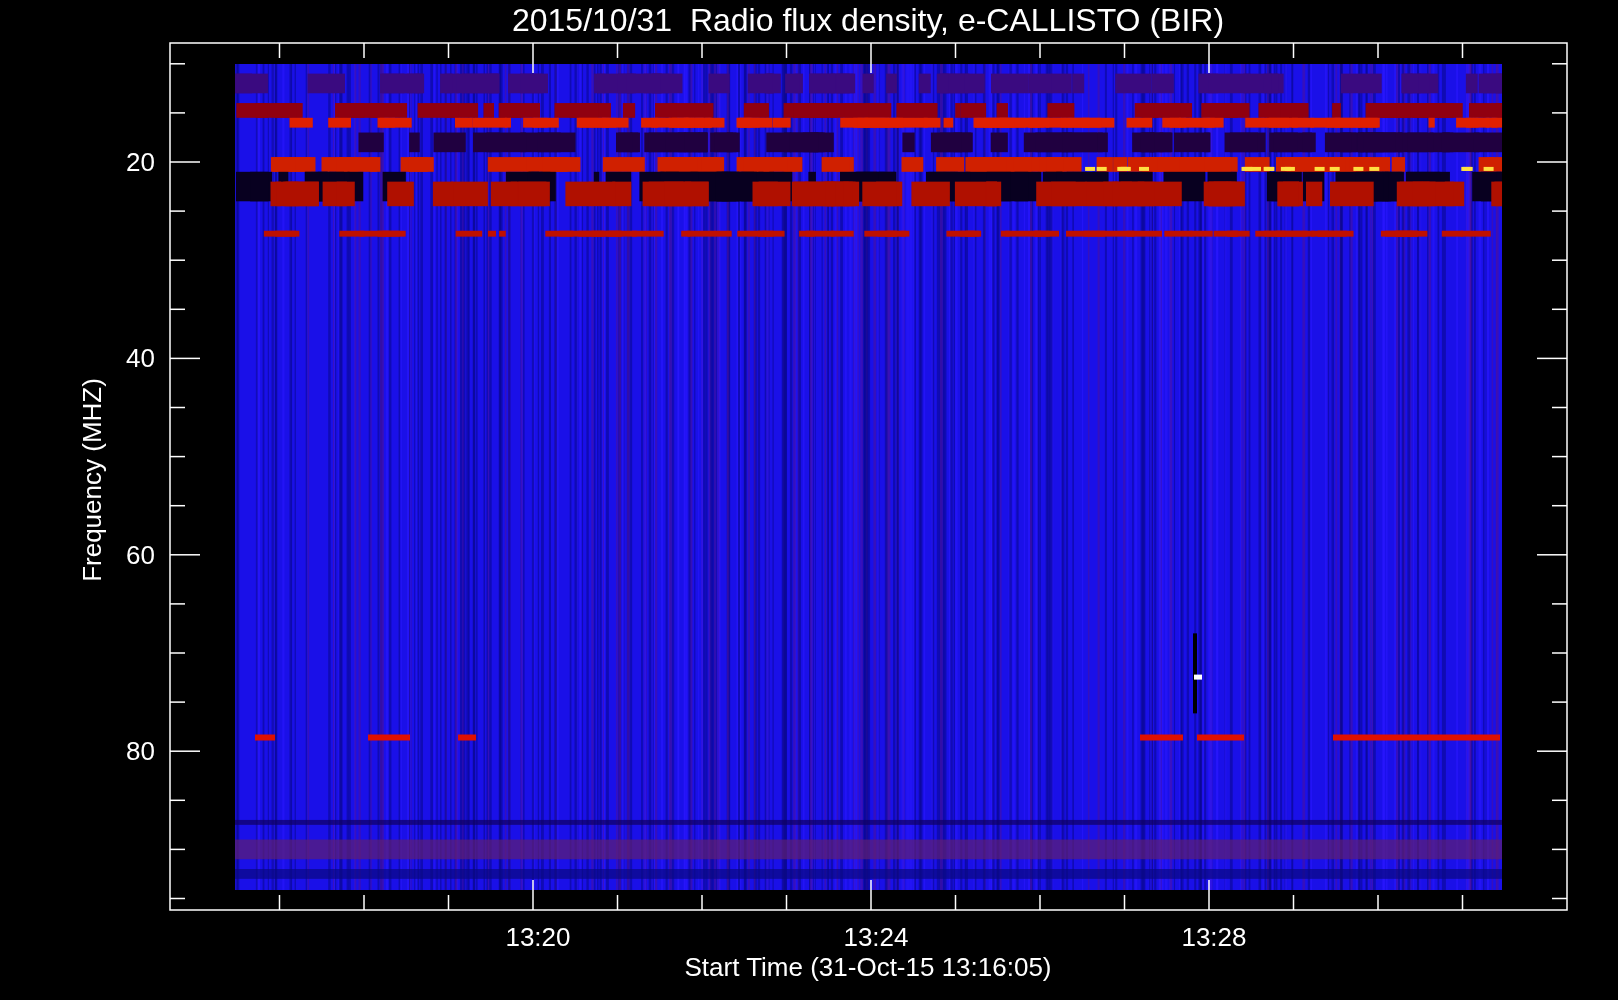 The image size is (1618, 1000). I want to click on x-tick-label: 13:20, so click(538, 937).